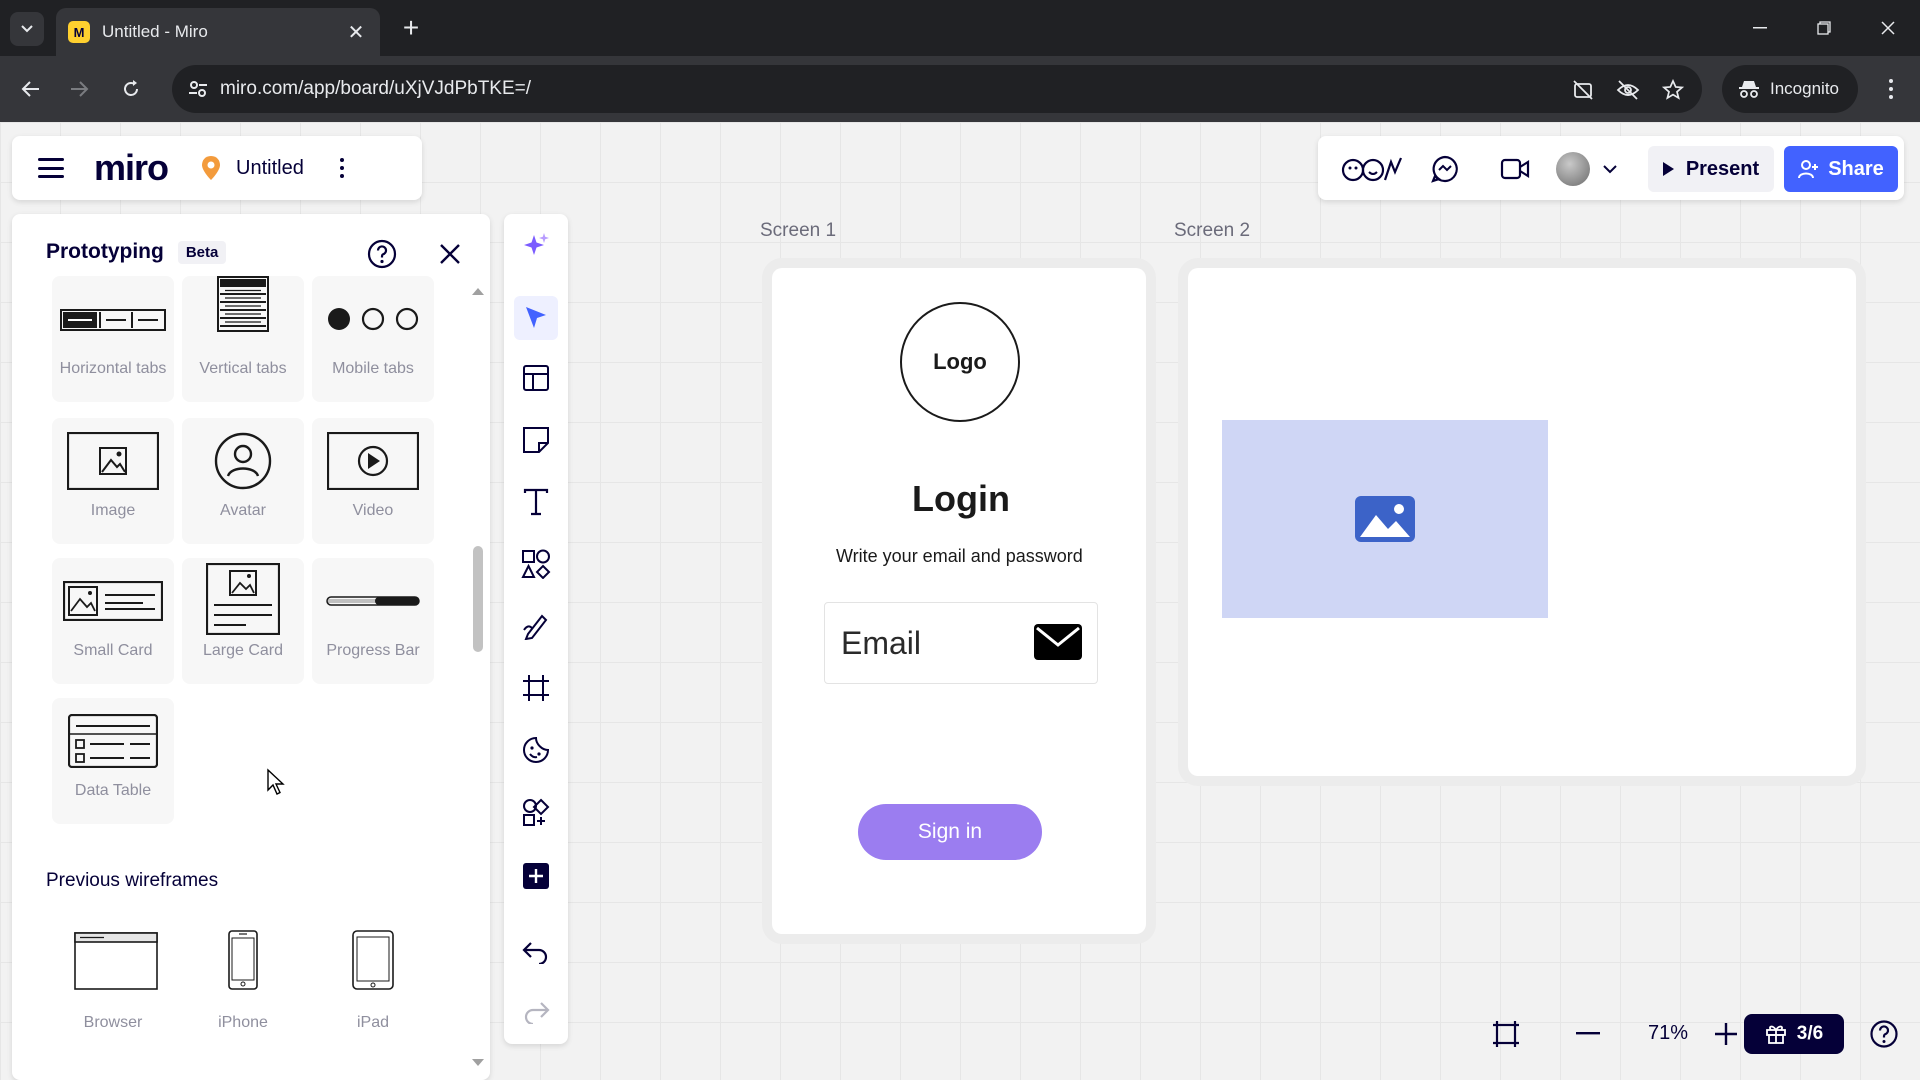  Describe the element at coordinates (937, 89) in the screenshot. I see `address-bar: miro.com/app/board/uXjVJdPbTKE=/` at that location.